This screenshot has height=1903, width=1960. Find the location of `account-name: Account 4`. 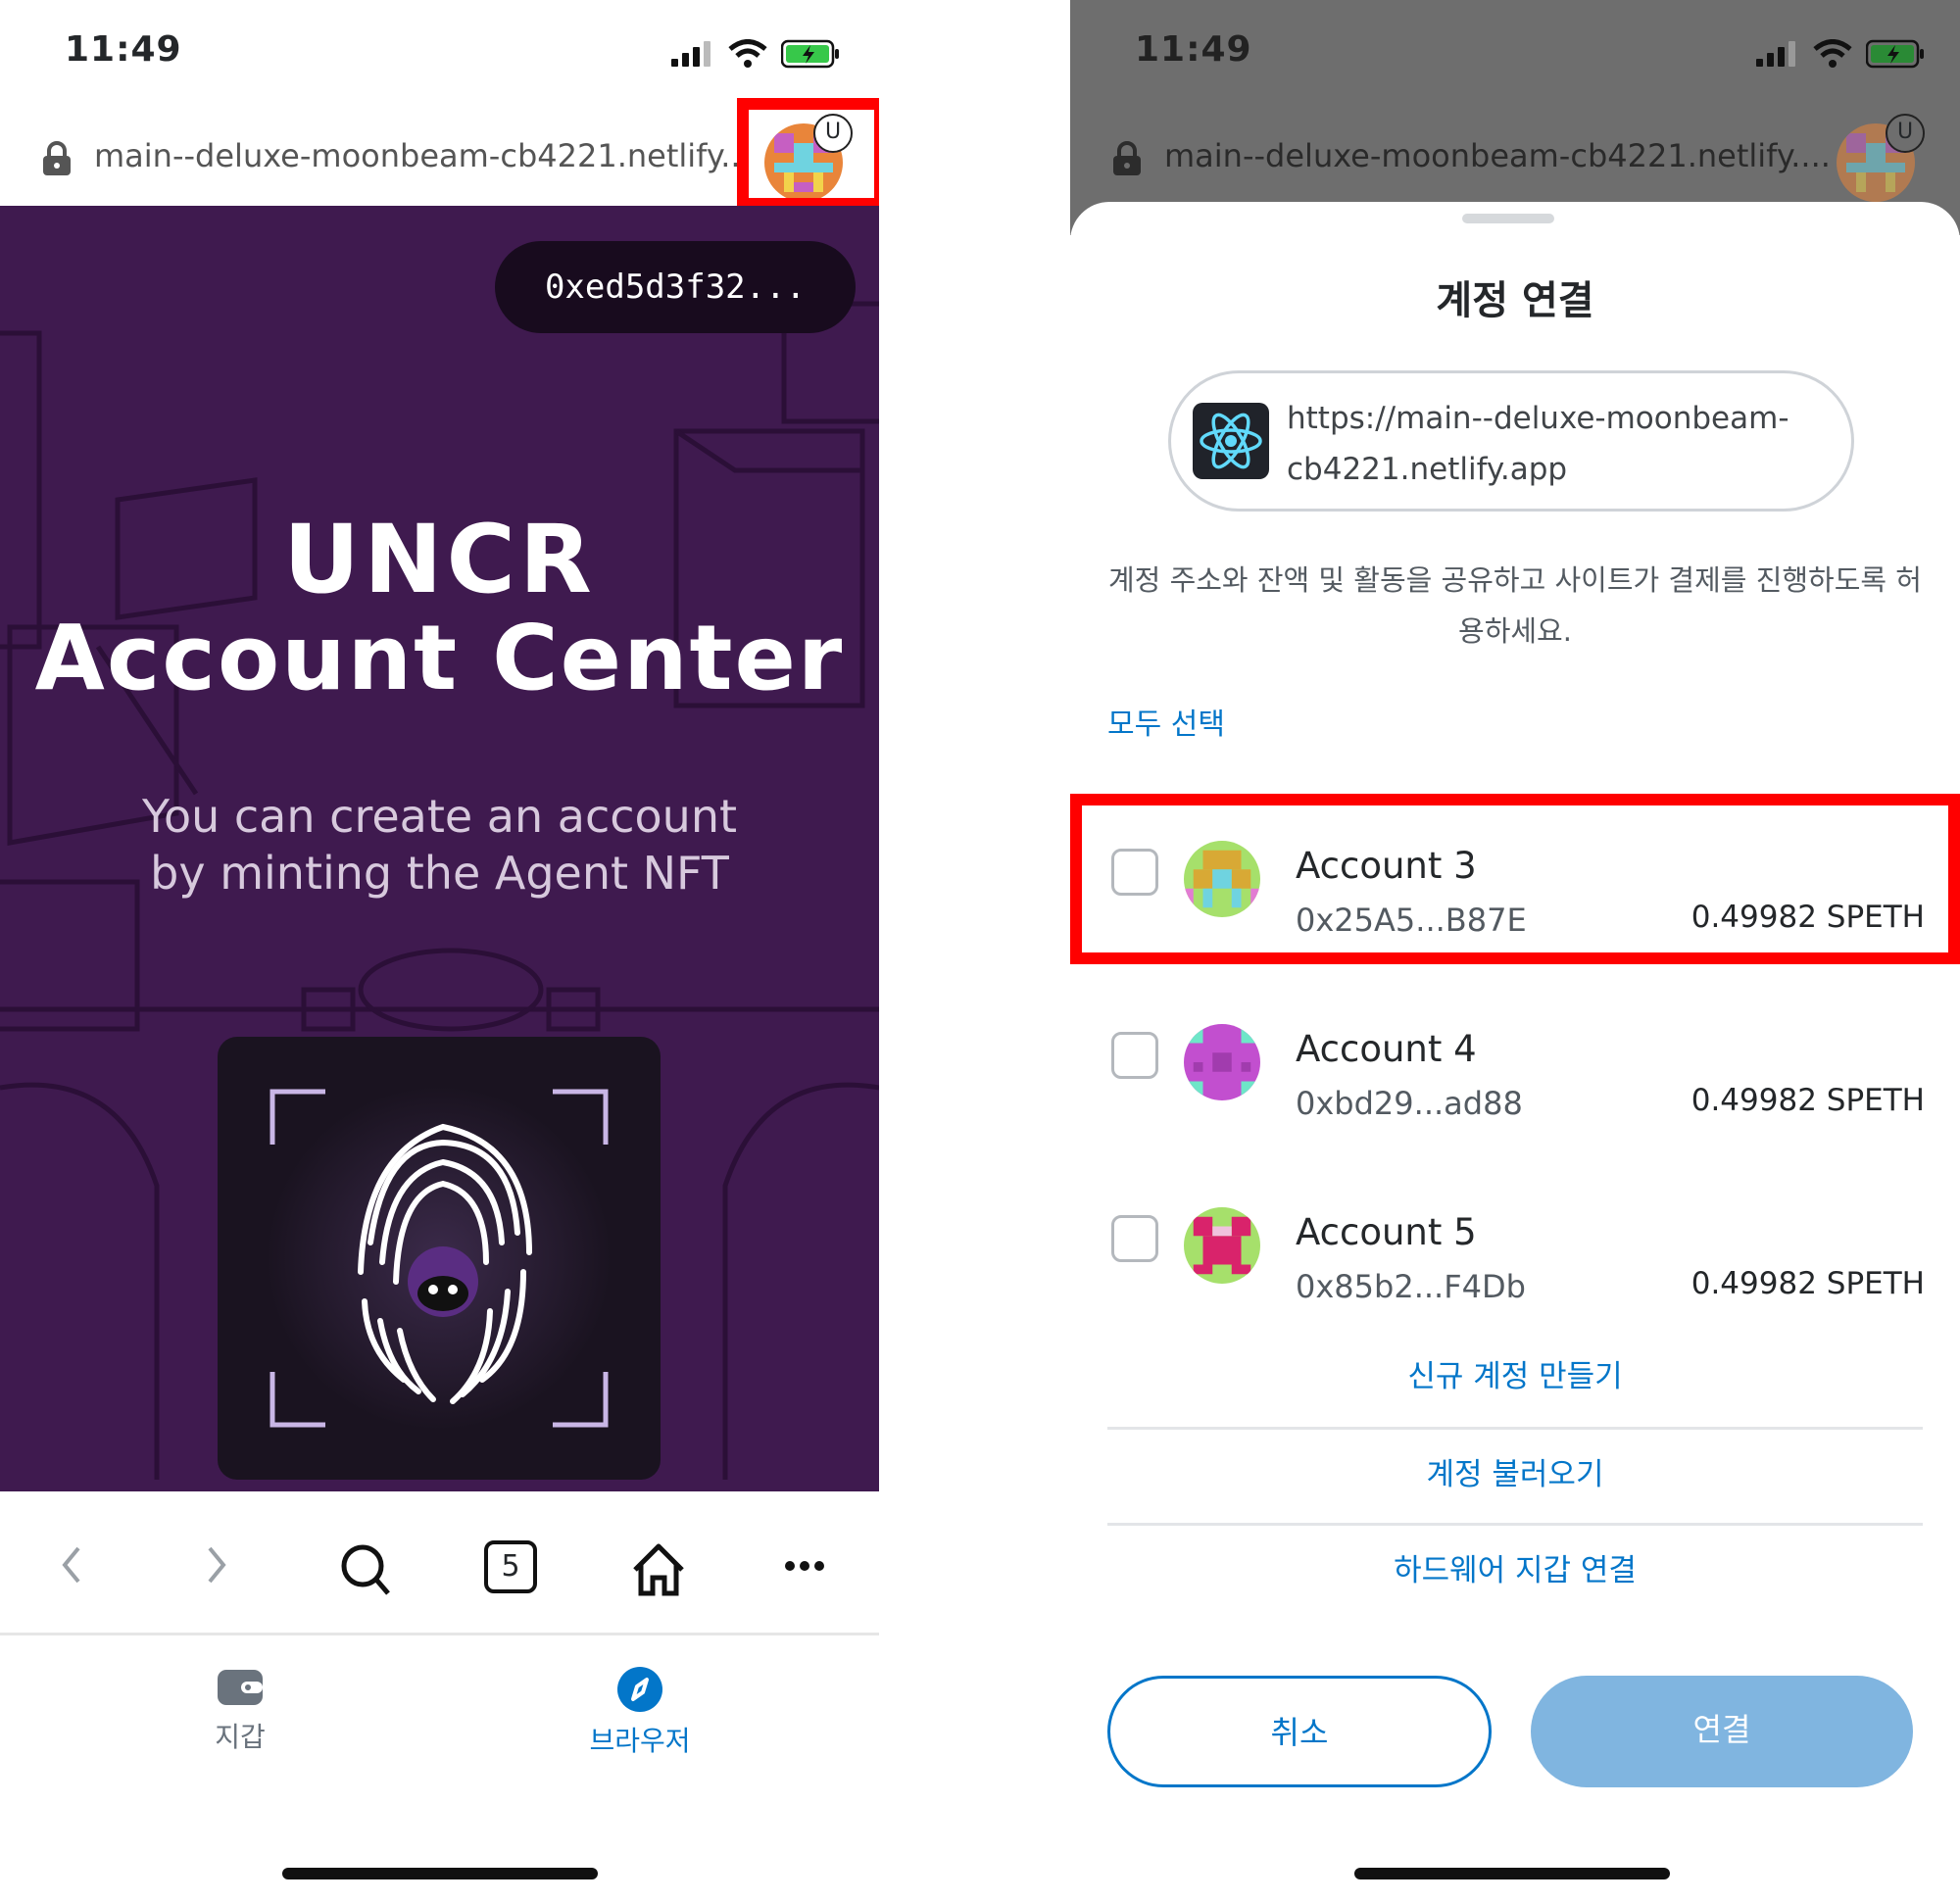

account-name: Account 4 is located at coordinates (1386, 1049).